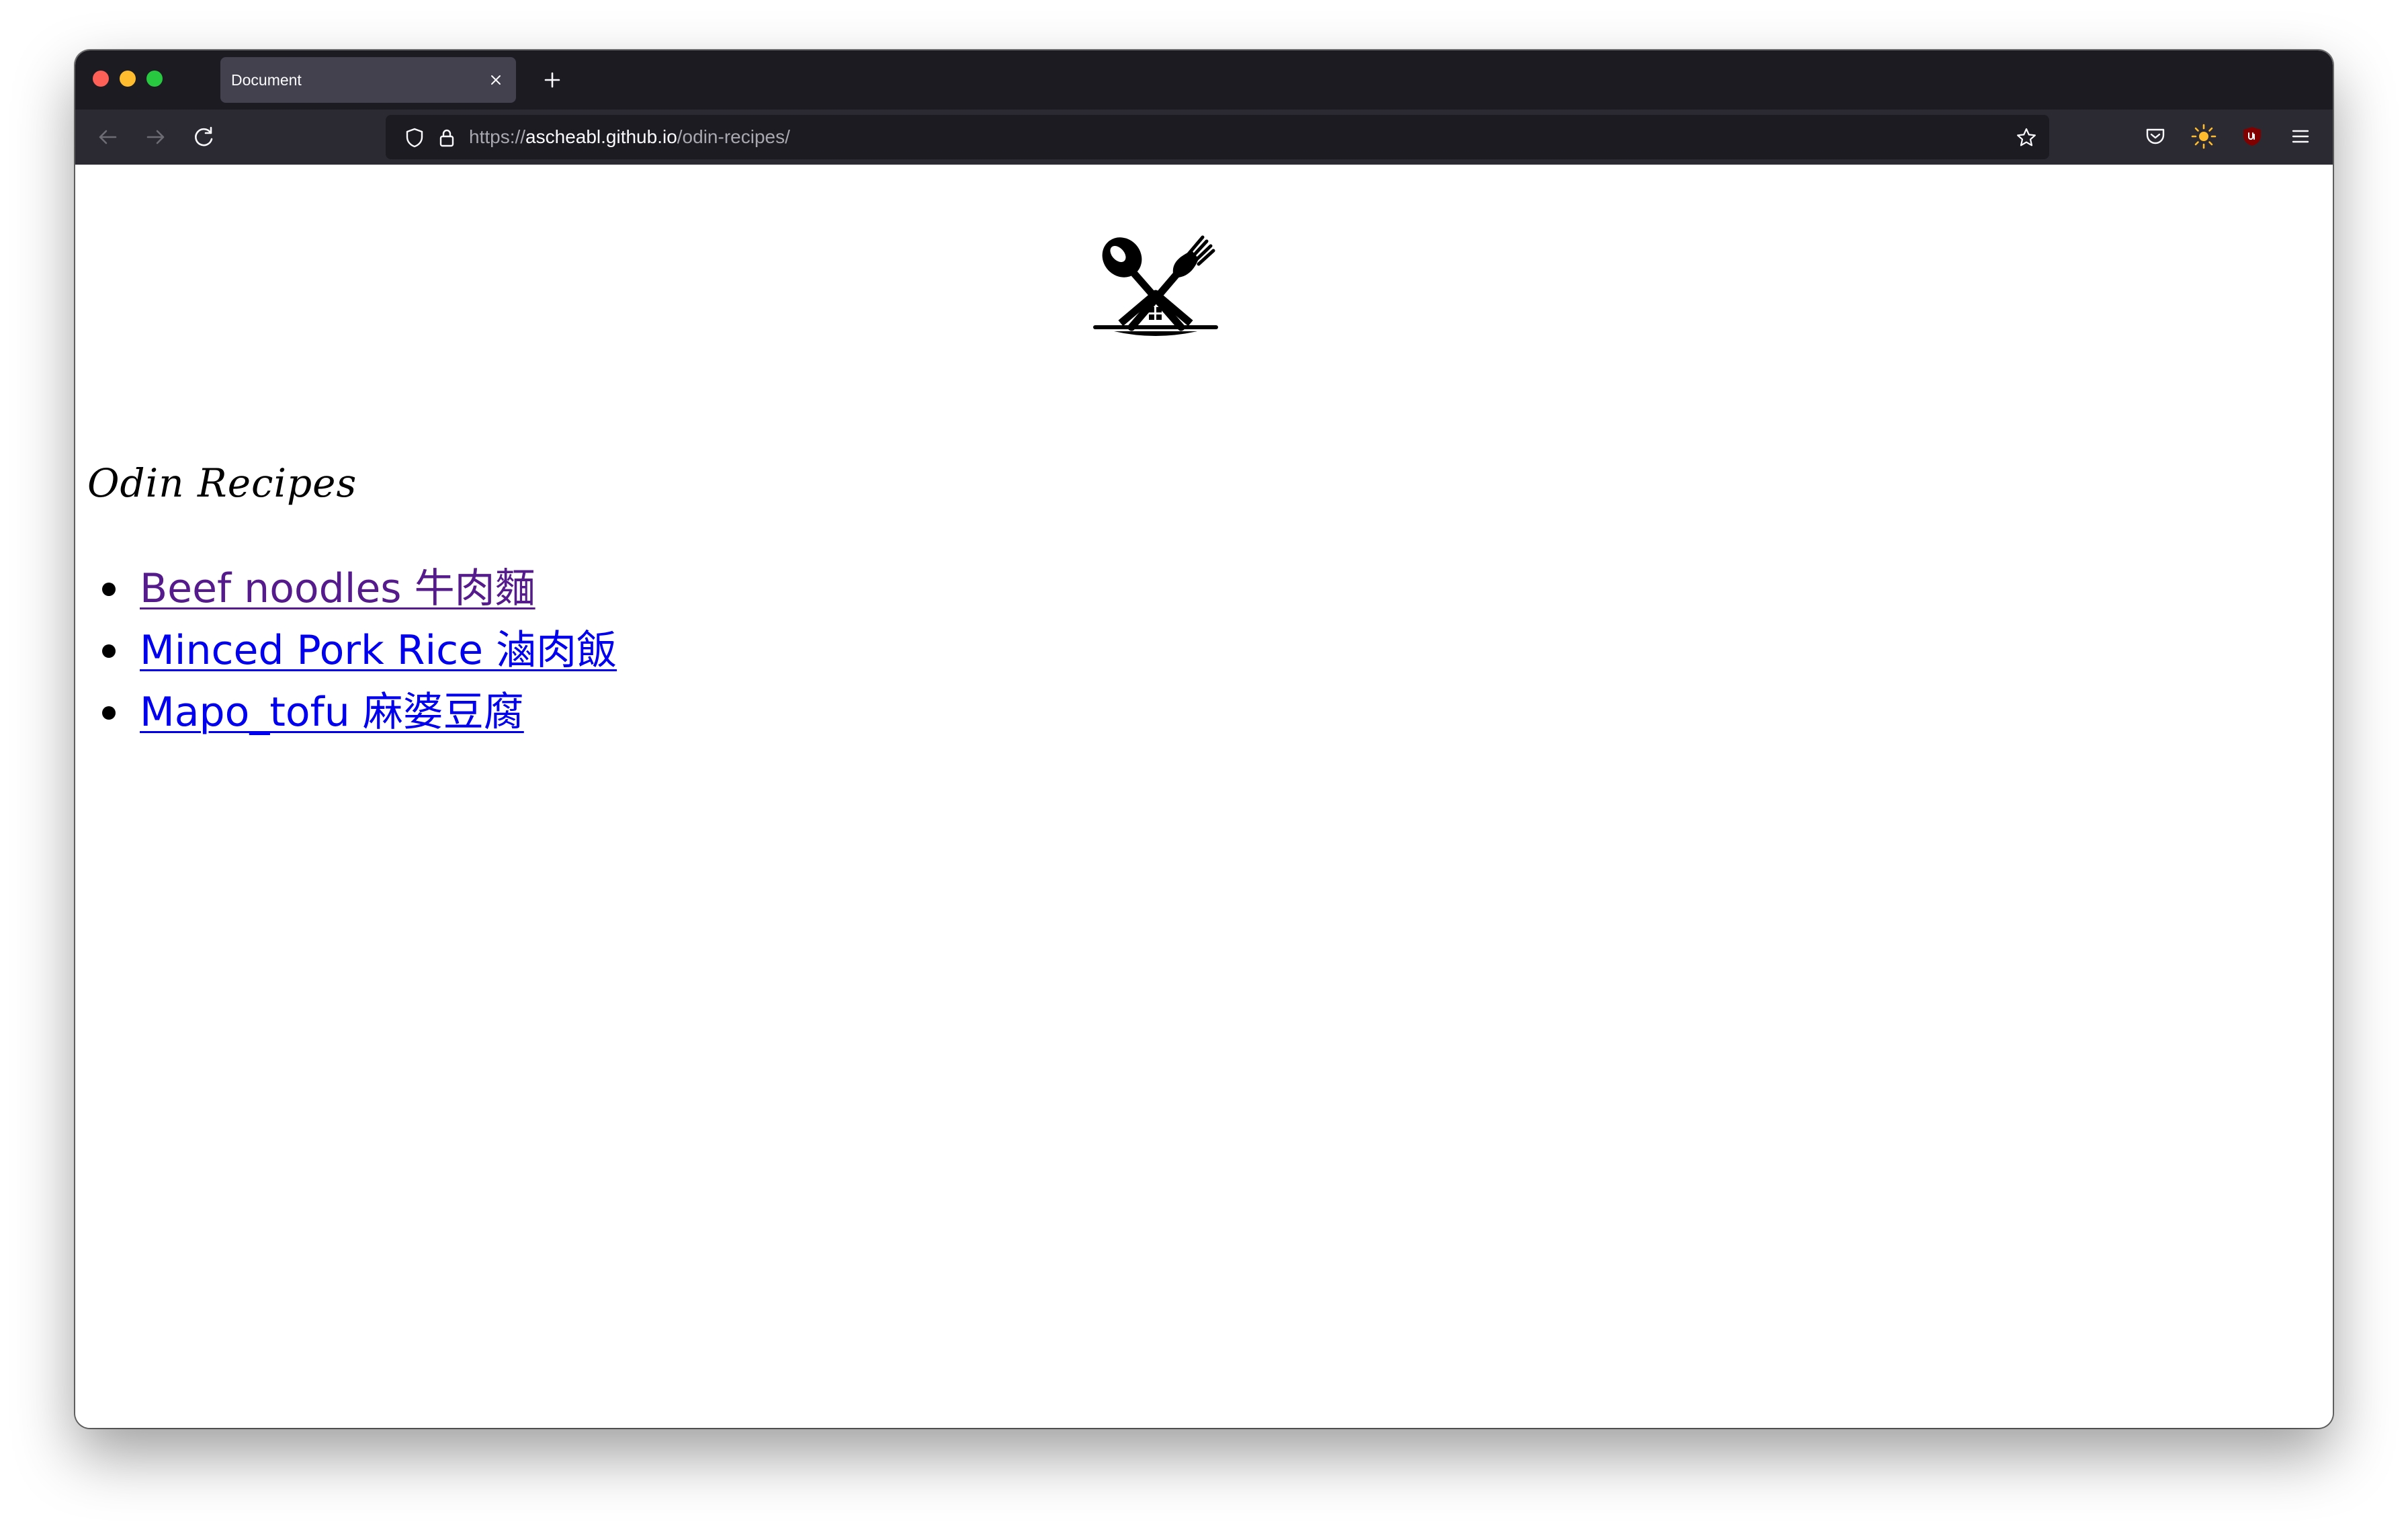  I want to click on minimize-window-button, so click(128, 79).